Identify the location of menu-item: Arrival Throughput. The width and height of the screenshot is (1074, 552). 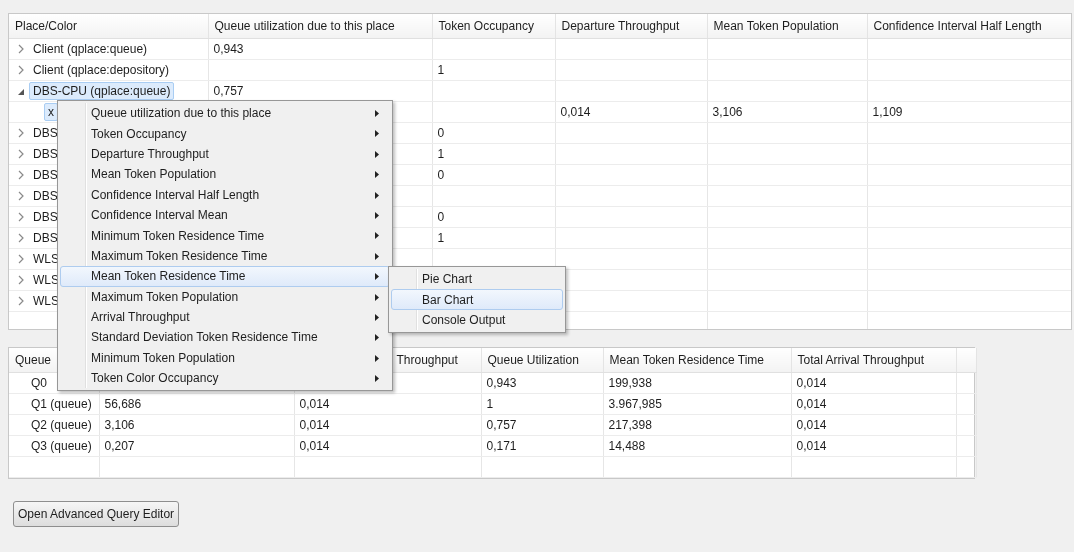
(225, 317).